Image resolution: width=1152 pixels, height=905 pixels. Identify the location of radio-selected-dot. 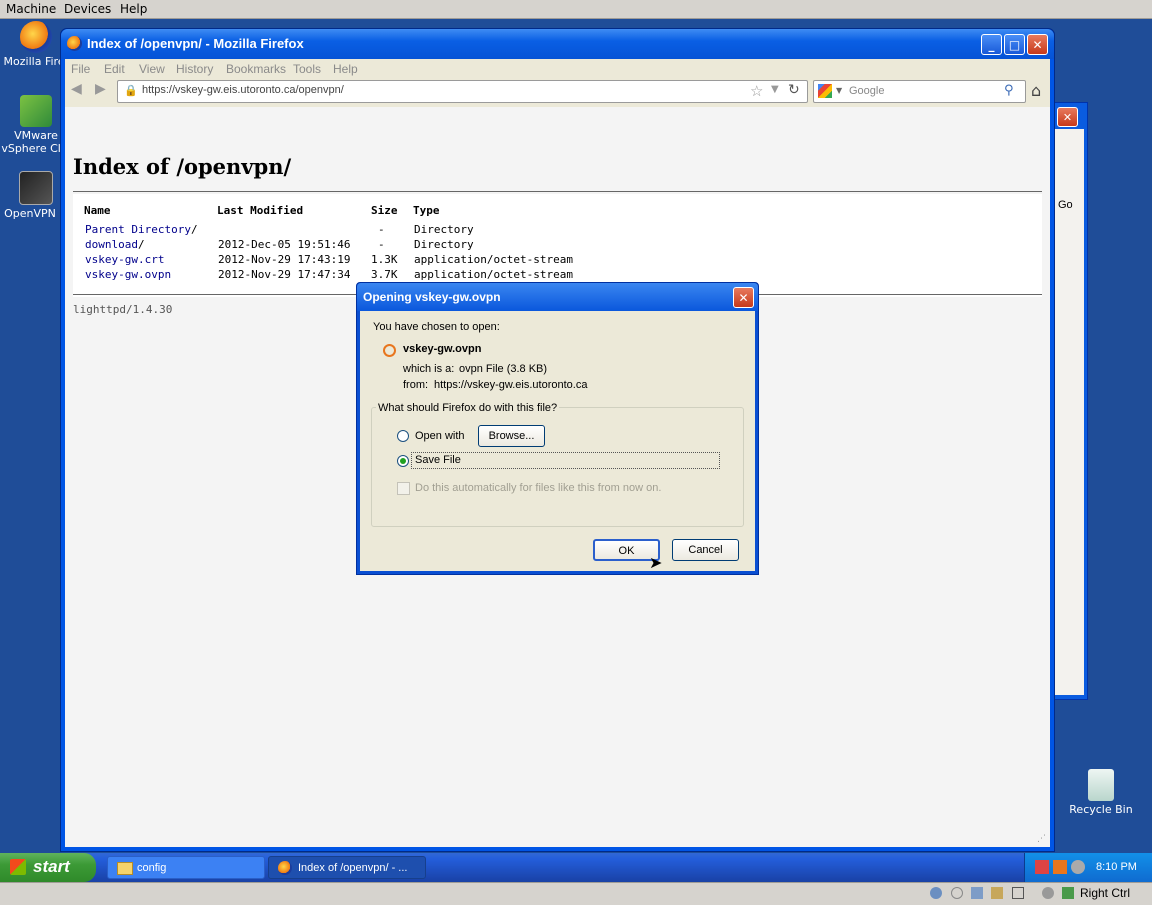
(403, 461).